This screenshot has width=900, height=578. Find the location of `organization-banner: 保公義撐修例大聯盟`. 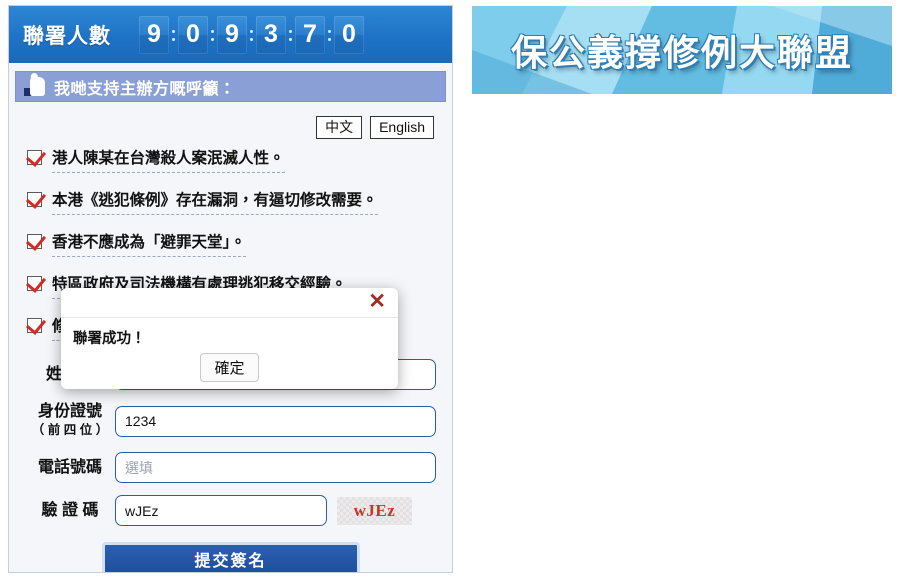

organization-banner: 保公義撐修例大聯盟 is located at coordinates (682, 50).